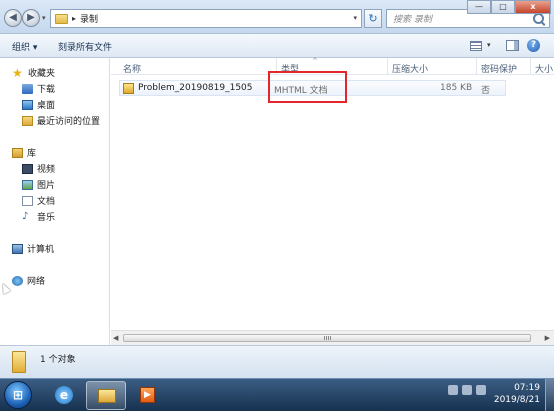 The width and height of the screenshot is (554, 411). I want to click on view-options-chevron-icon: ▾, so click(489, 45).